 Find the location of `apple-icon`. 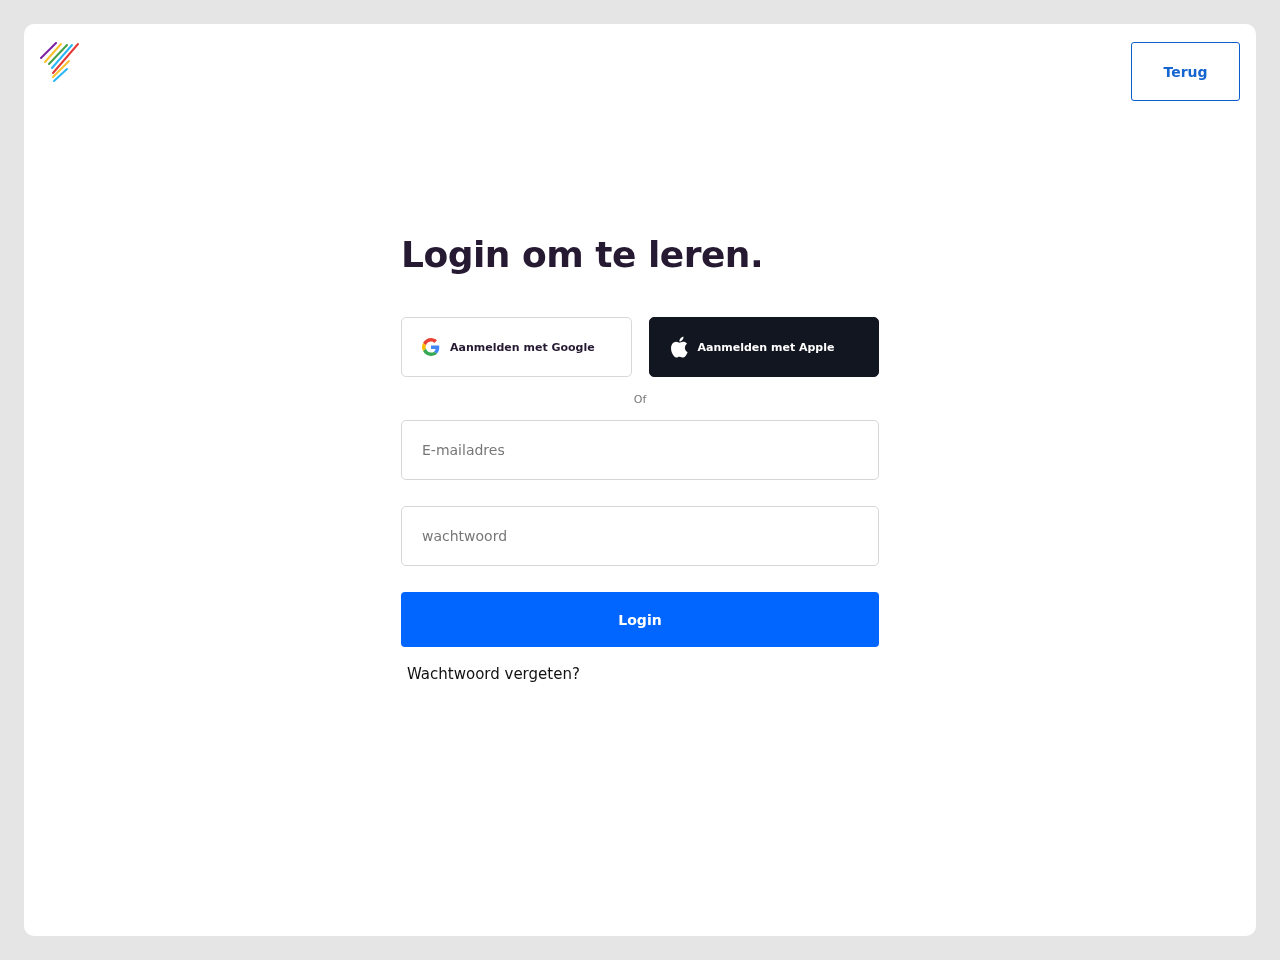

apple-icon is located at coordinates (678, 347).